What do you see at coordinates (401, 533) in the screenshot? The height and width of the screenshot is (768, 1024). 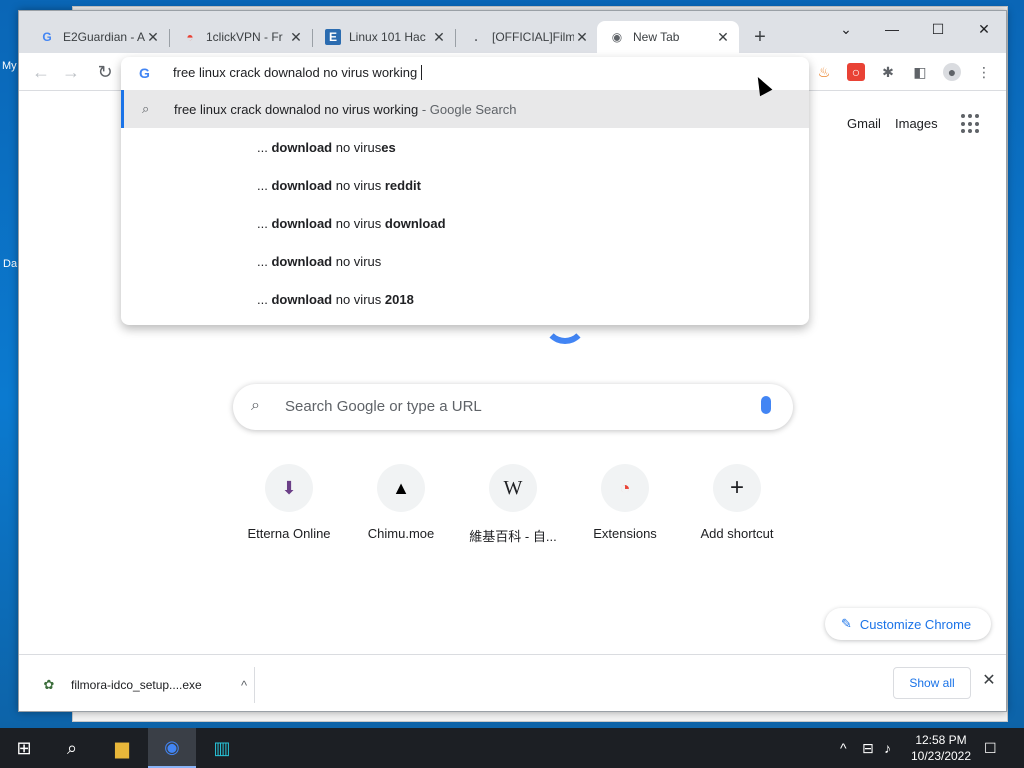 I see `shortcut-label: Chimu.moe` at bounding box center [401, 533].